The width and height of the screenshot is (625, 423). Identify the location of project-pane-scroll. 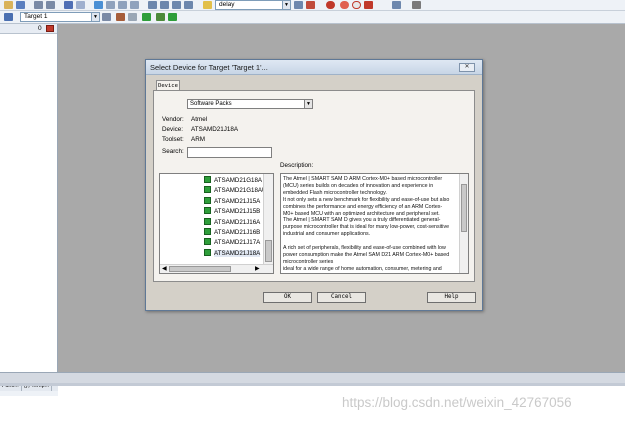
(29, 393).